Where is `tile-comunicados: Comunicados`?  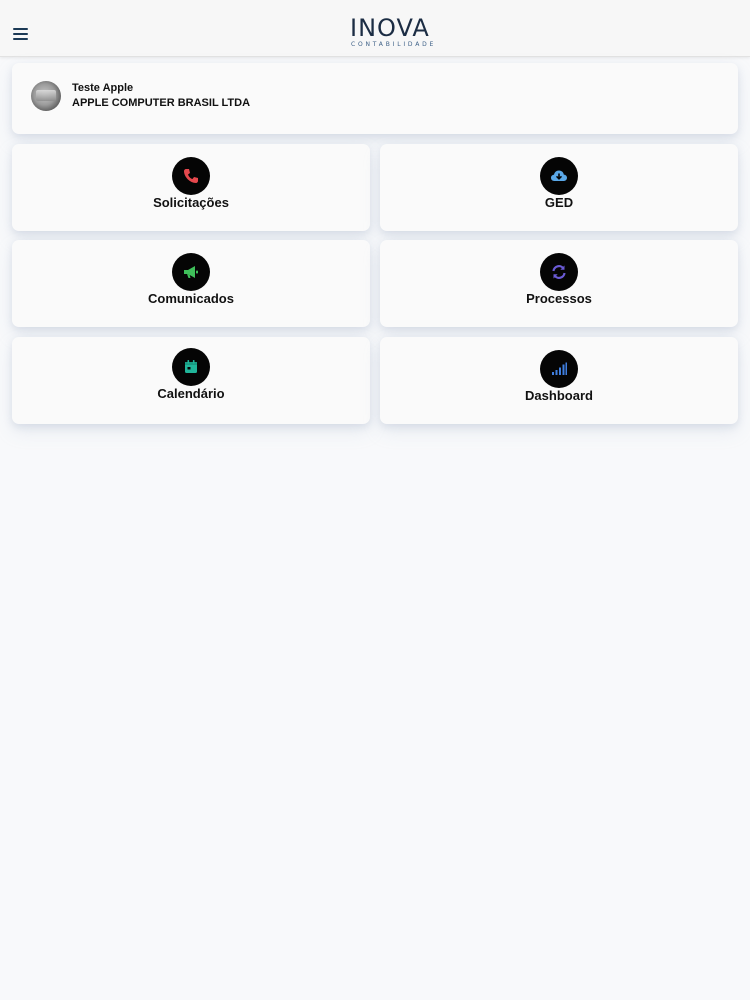
tile-comunicados: Comunicados is located at coordinates (191, 283).